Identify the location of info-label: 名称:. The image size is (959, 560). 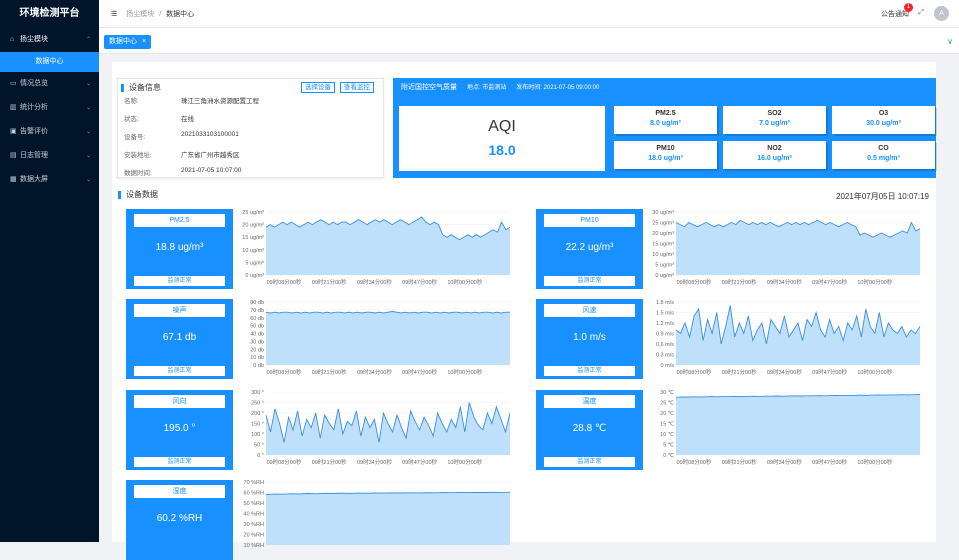
(131, 101).